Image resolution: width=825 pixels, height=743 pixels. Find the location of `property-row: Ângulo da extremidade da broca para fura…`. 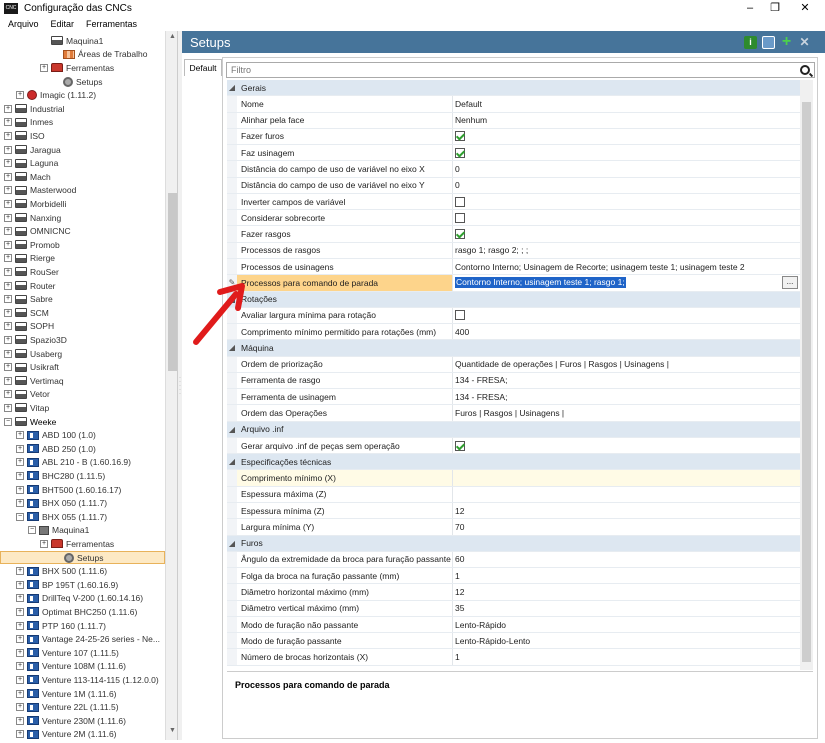

property-row: Ângulo da extremidade da broca para fura… is located at coordinates (513, 560).